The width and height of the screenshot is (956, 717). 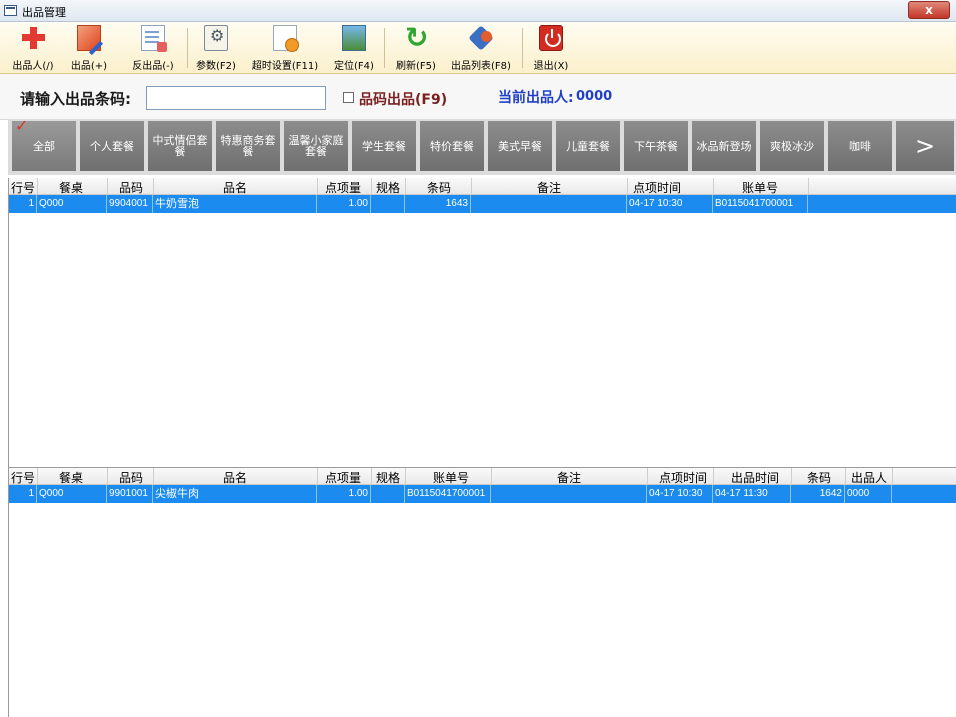 I want to click on category-next-button: >, so click(x=925, y=146).